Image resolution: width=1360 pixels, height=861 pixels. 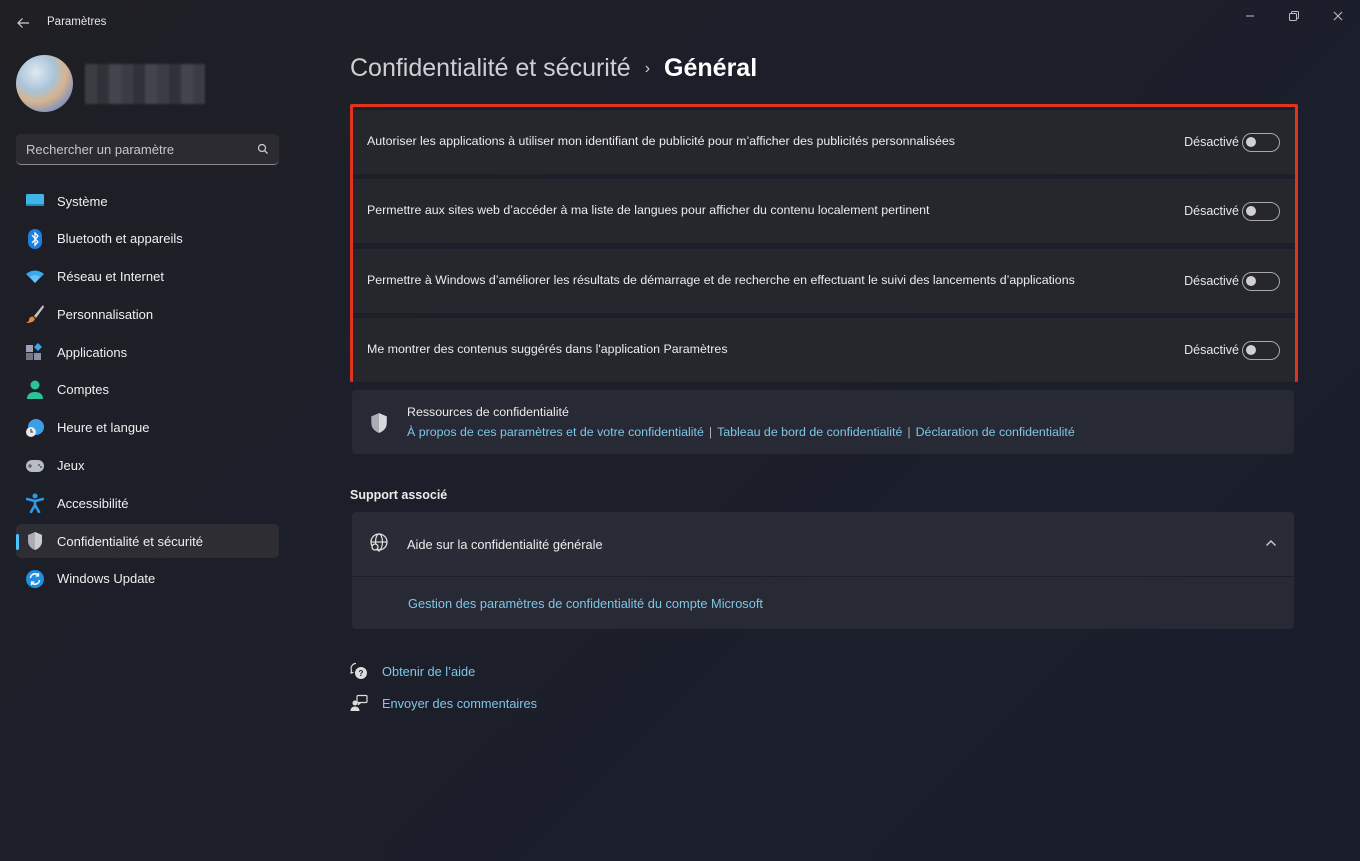 What do you see at coordinates (35, 201) in the screenshot?
I see `display-icon` at bounding box center [35, 201].